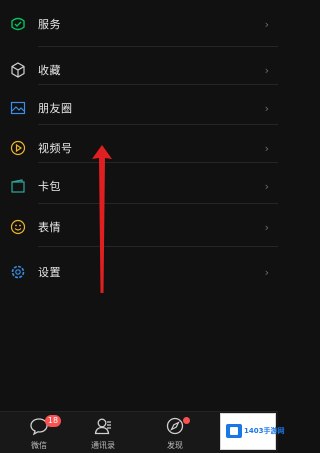  Describe the element at coordinates (234, 431) in the screenshot. I see `watermark-logo-icon` at that location.